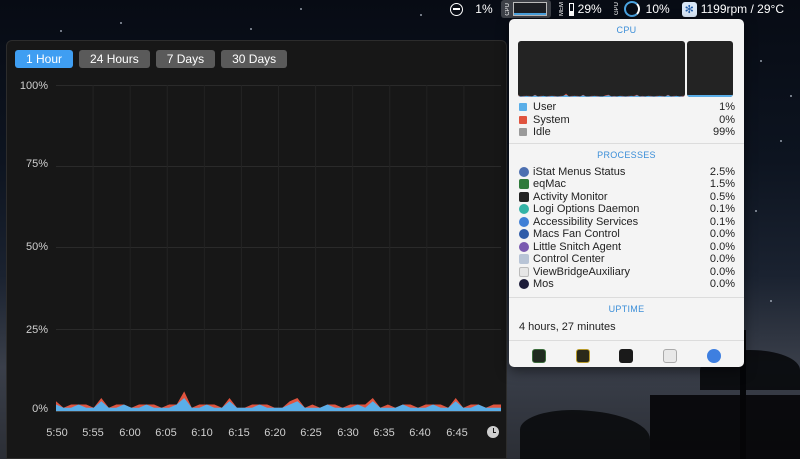 The height and width of the screenshot is (459, 800). I want to click on legend-value: 1%, so click(727, 107).